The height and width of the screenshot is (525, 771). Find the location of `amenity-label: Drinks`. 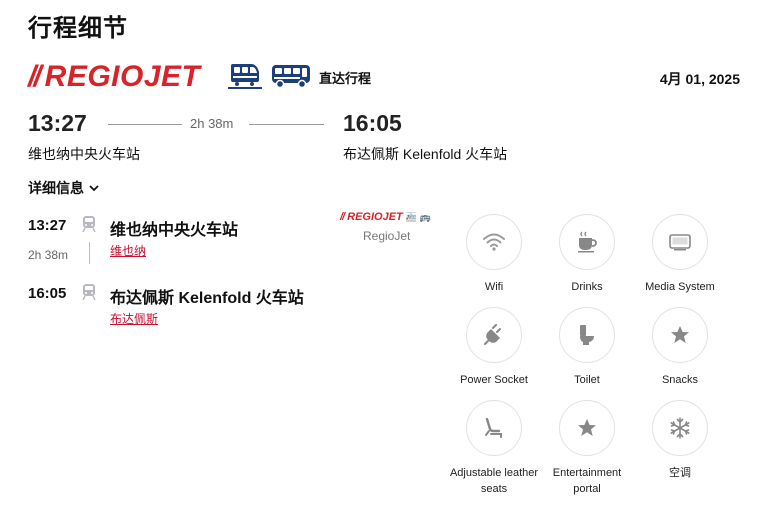

amenity-label: Drinks is located at coordinates (587, 287).